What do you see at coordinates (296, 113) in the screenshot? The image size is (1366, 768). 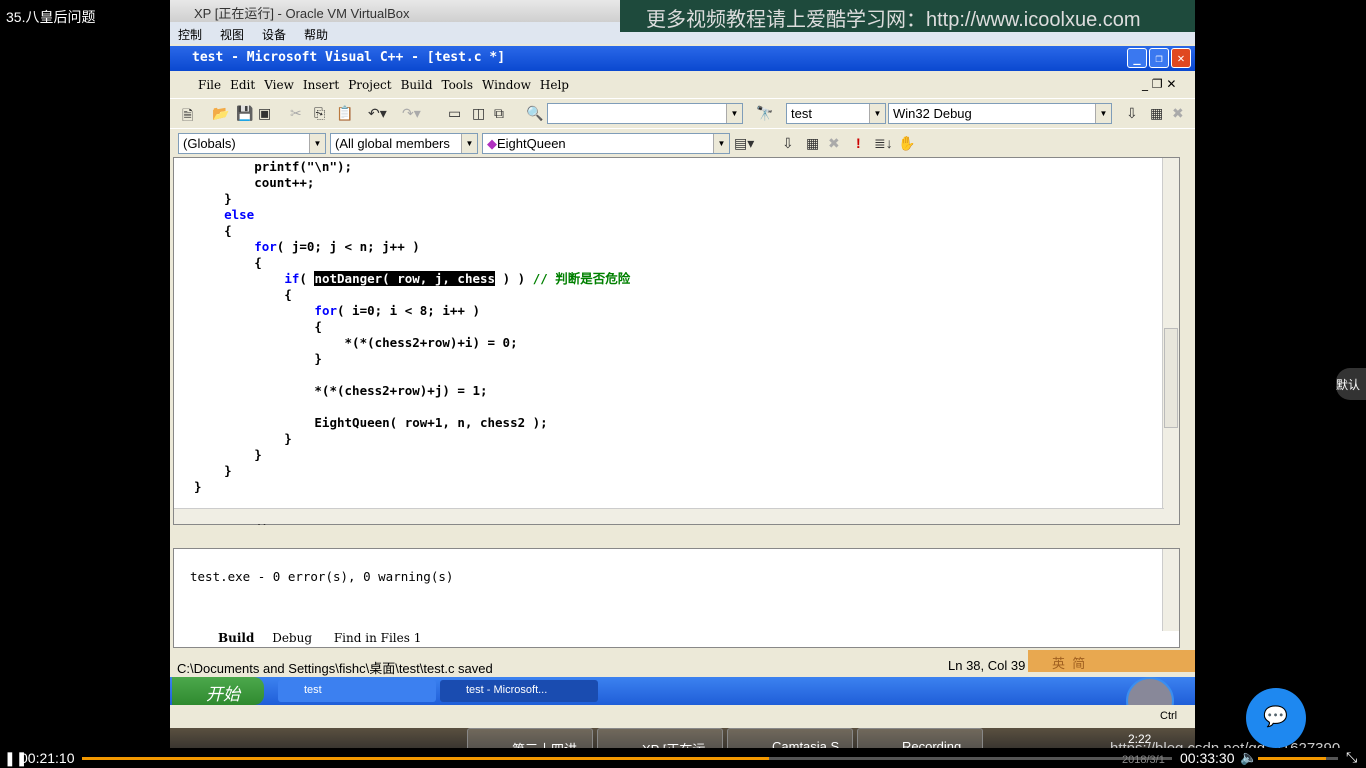 I see `cut-icon: ✂` at bounding box center [296, 113].